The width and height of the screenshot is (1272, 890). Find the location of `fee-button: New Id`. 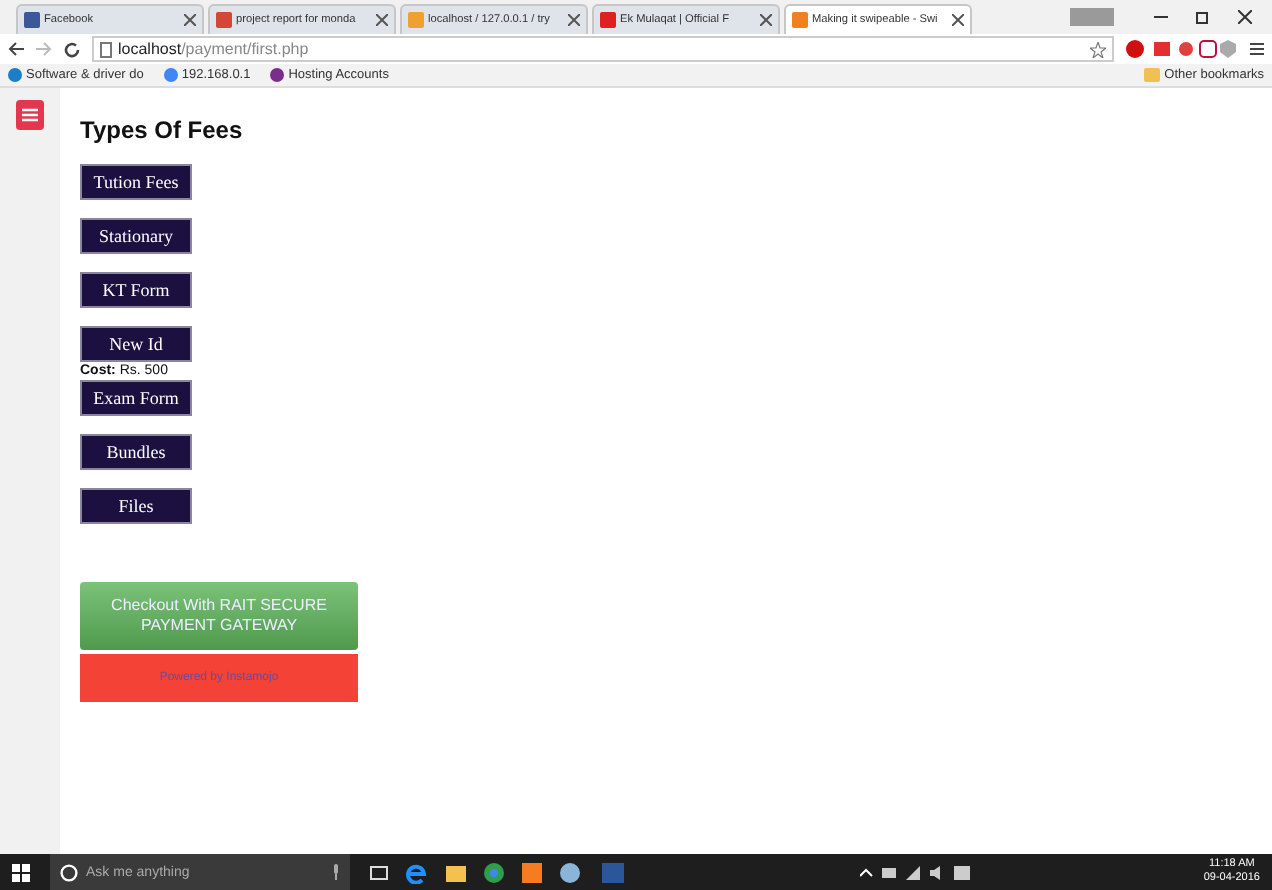

fee-button: New Id is located at coordinates (136, 344).